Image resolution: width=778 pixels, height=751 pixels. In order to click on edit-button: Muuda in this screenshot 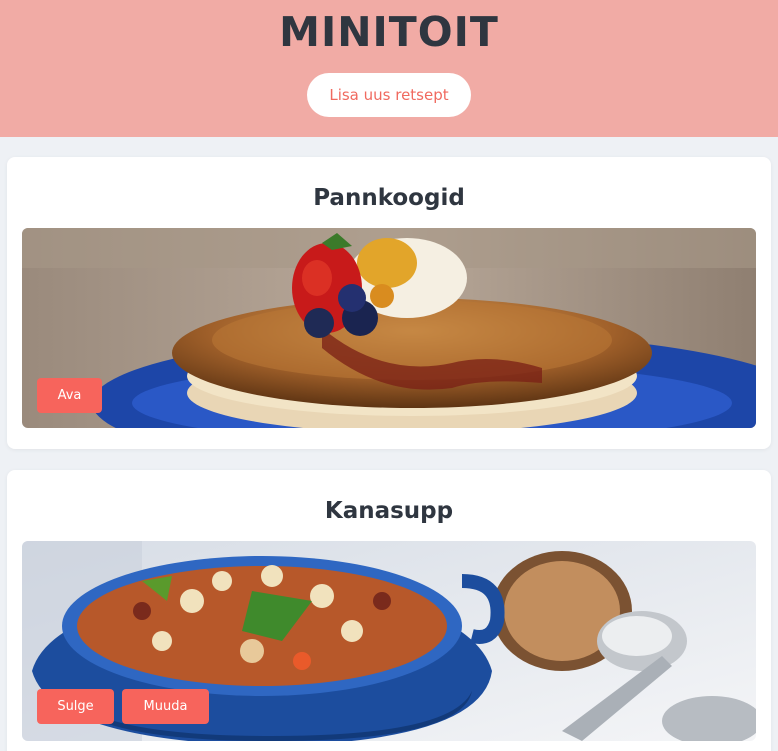, I will do `click(165, 706)`.